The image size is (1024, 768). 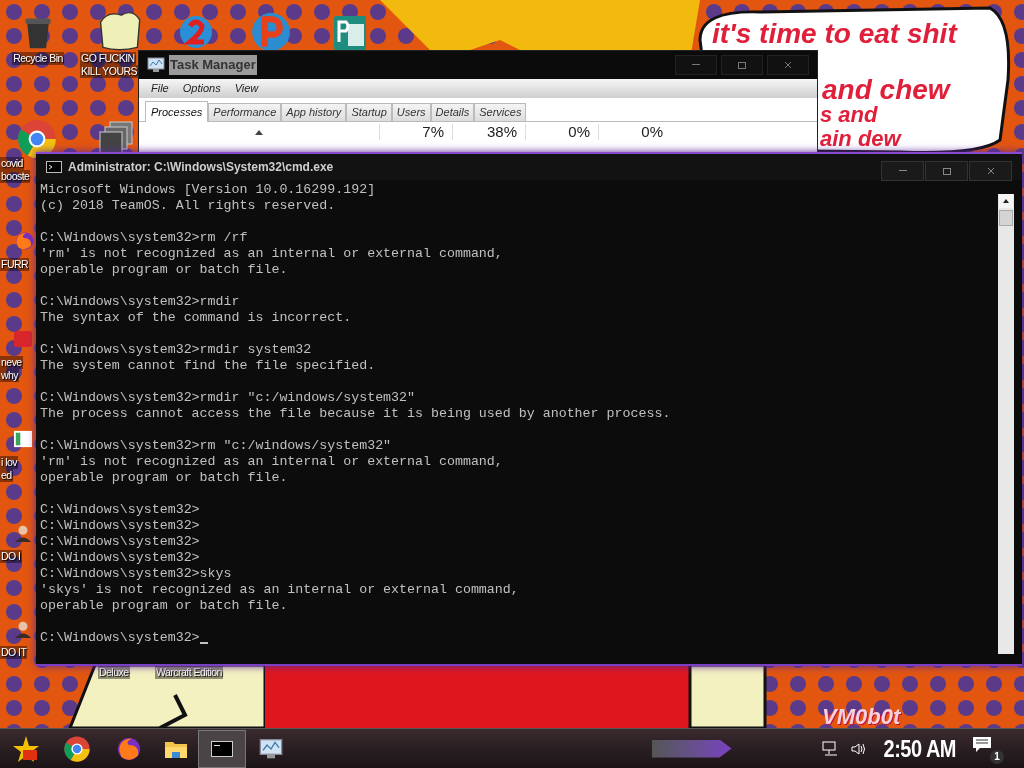 What do you see at coordinates (11, 362) in the screenshot?
I see `icon-label: neve` at bounding box center [11, 362].